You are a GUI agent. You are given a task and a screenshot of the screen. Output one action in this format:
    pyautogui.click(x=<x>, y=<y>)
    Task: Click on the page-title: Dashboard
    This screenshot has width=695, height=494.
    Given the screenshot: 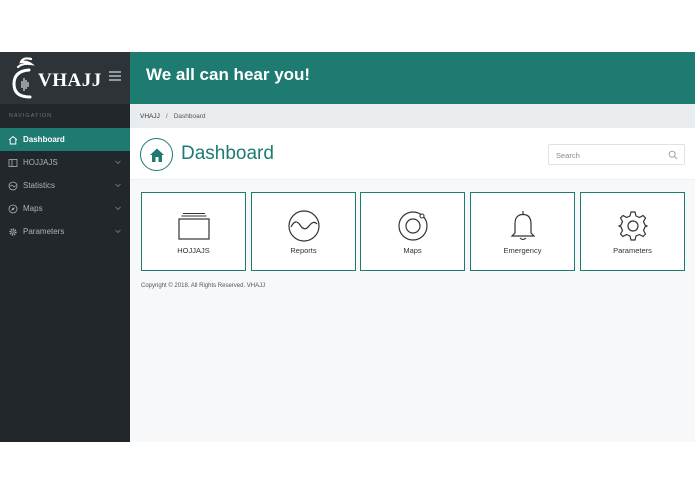 What is the action you would take?
    pyautogui.click(x=227, y=153)
    